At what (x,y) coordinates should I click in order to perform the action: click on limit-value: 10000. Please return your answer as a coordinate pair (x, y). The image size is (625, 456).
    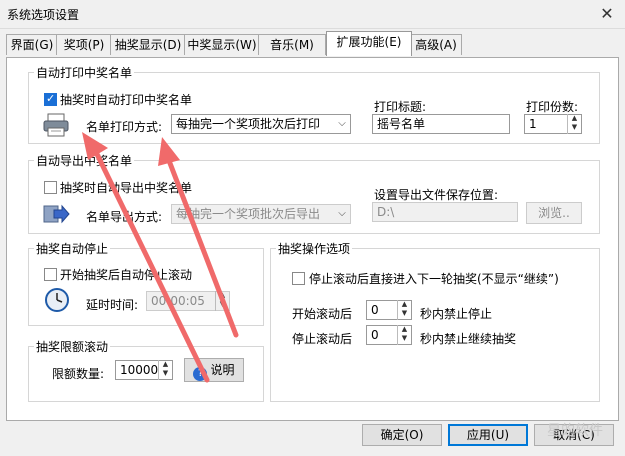
    Looking at the image, I should click on (139, 370).